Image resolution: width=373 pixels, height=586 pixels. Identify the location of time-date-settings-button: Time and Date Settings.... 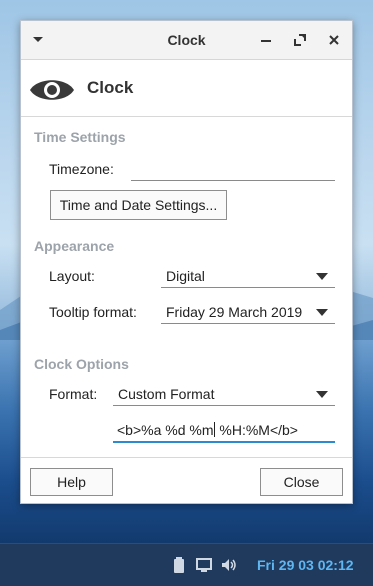
(138, 205).